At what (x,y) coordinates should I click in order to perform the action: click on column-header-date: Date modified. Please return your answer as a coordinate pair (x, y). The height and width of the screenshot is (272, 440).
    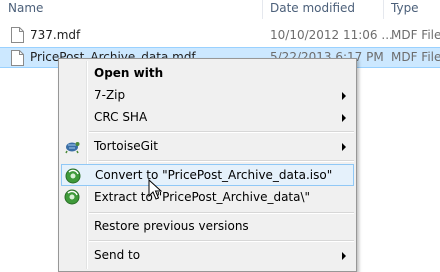
    Looking at the image, I should click on (312, 9).